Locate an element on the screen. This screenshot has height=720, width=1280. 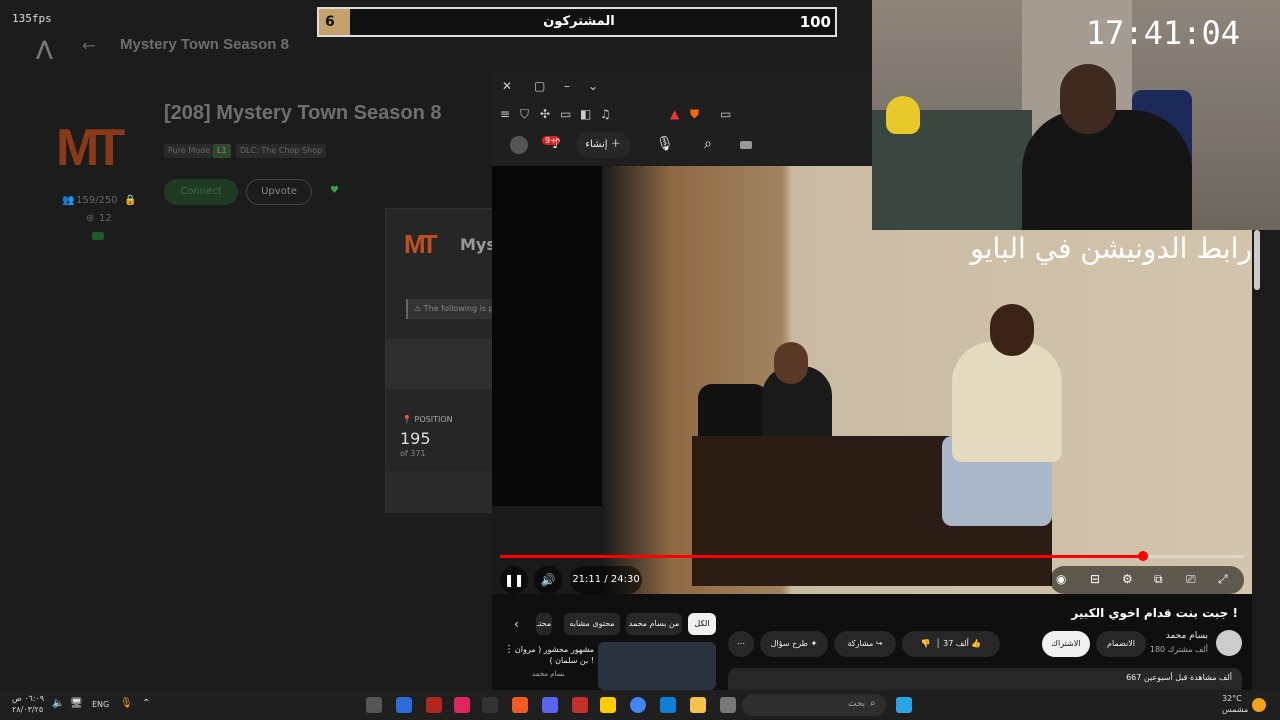
related-title: مشهور محشور ( مروان بن سلمان ) ! is located at coordinates (551, 655).